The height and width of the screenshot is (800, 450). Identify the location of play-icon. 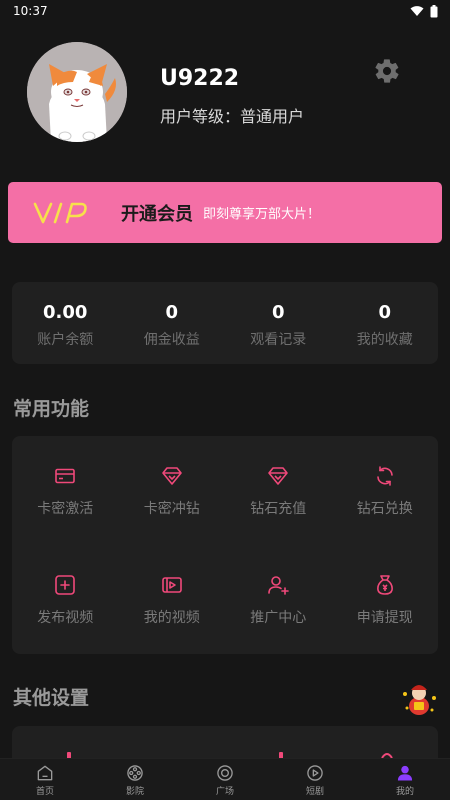
(315, 772).